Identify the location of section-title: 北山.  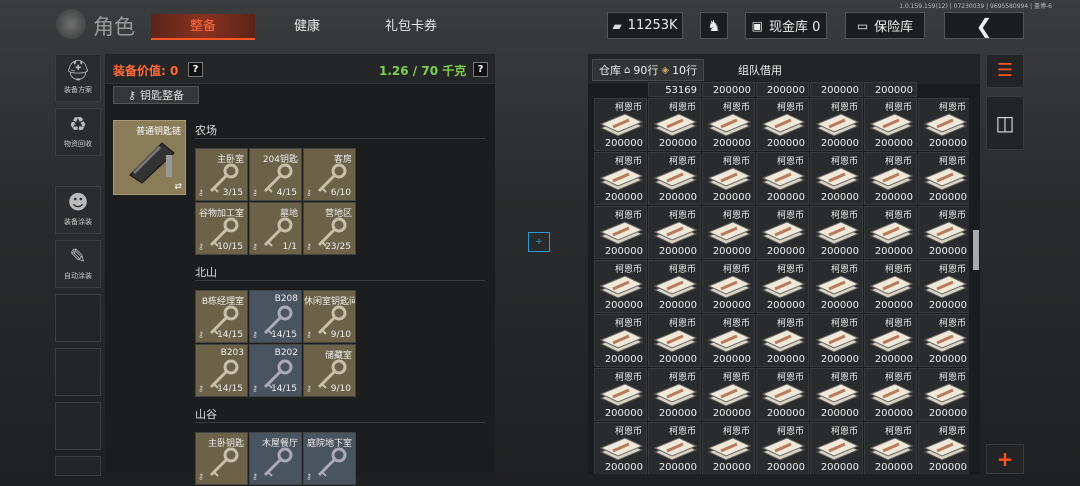
(206, 272).